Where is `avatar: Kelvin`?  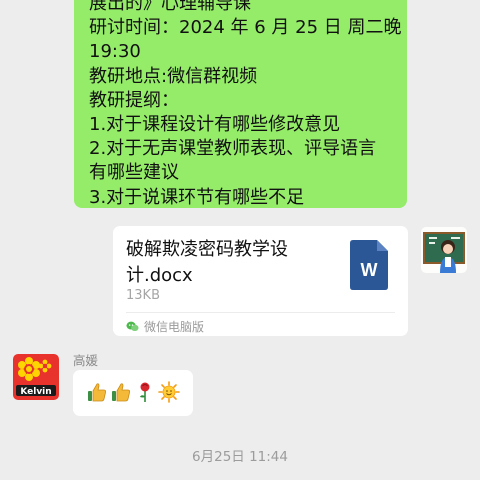 avatar: Kelvin is located at coordinates (36, 377).